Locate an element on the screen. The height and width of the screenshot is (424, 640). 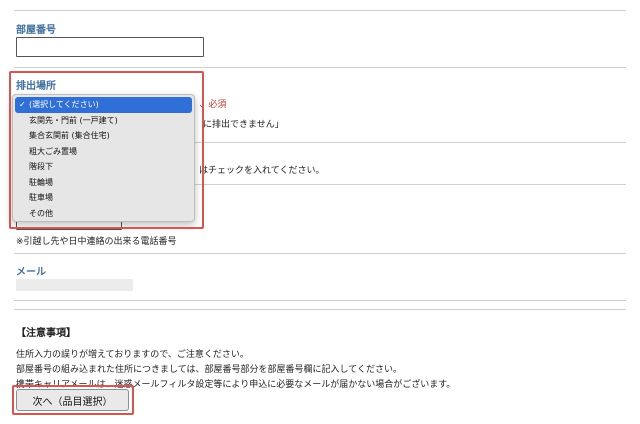
room-number-input is located at coordinates (110, 47).